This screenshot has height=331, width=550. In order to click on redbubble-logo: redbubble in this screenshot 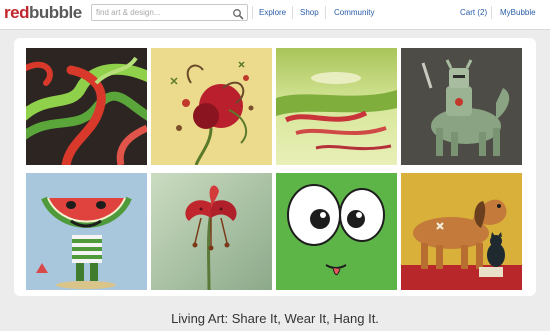, I will do `click(43, 13)`.